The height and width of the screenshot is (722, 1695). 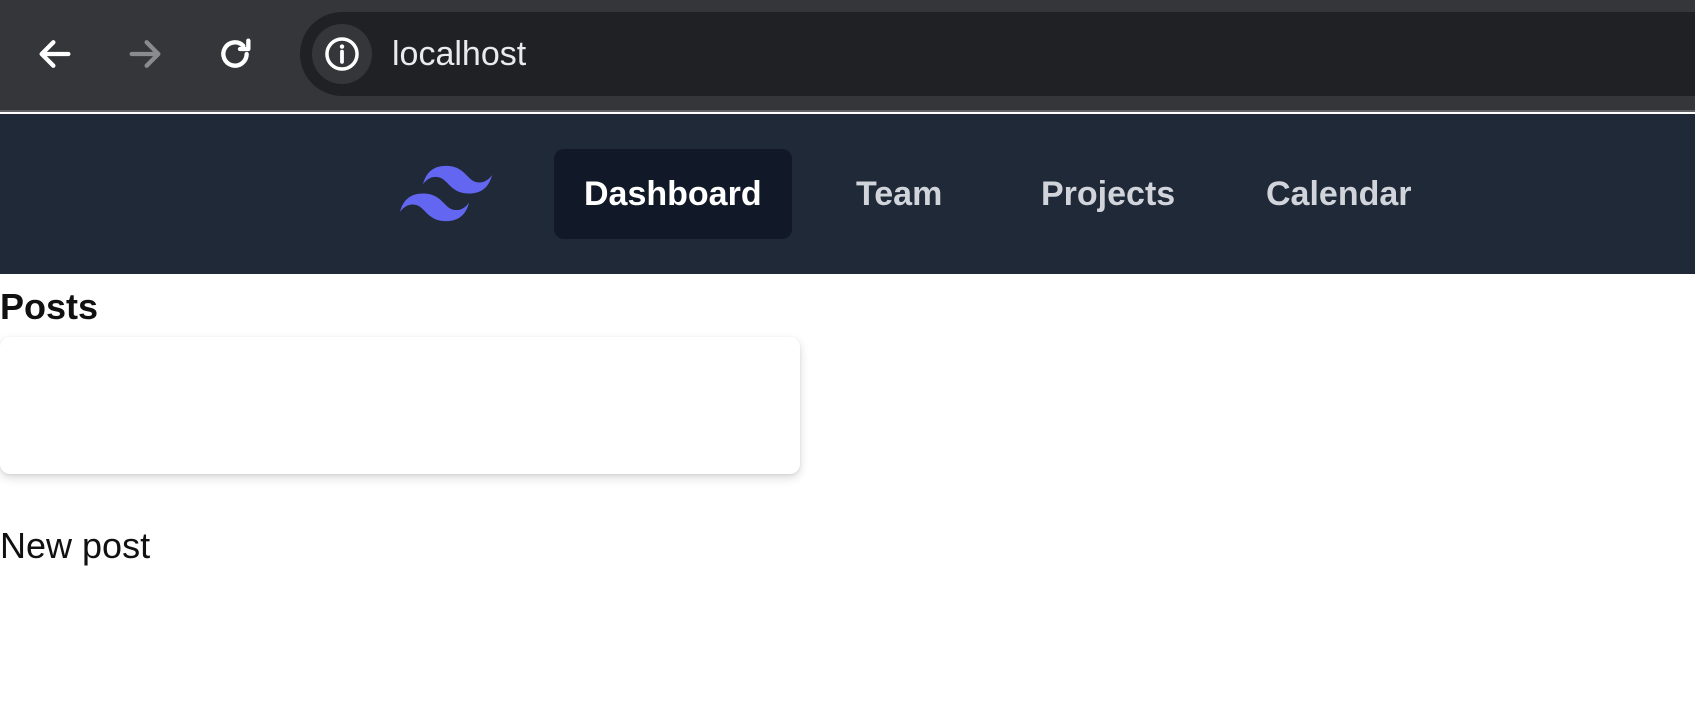 What do you see at coordinates (1339, 194) in the screenshot?
I see `nav-item-calendar: Calendar` at bounding box center [1339, 194].